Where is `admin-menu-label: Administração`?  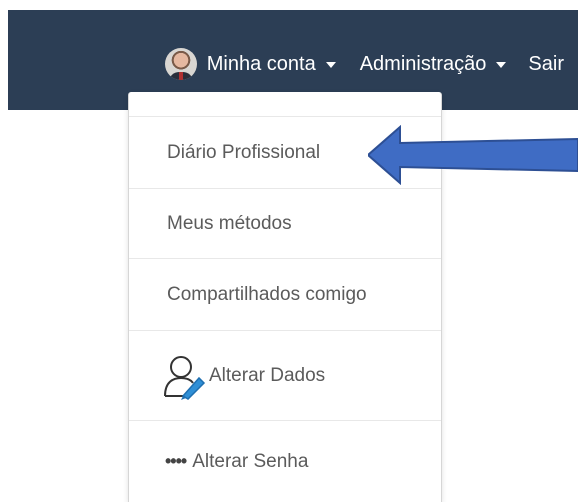 admin-menu-label: Administração is located at coordinates (423, 63).